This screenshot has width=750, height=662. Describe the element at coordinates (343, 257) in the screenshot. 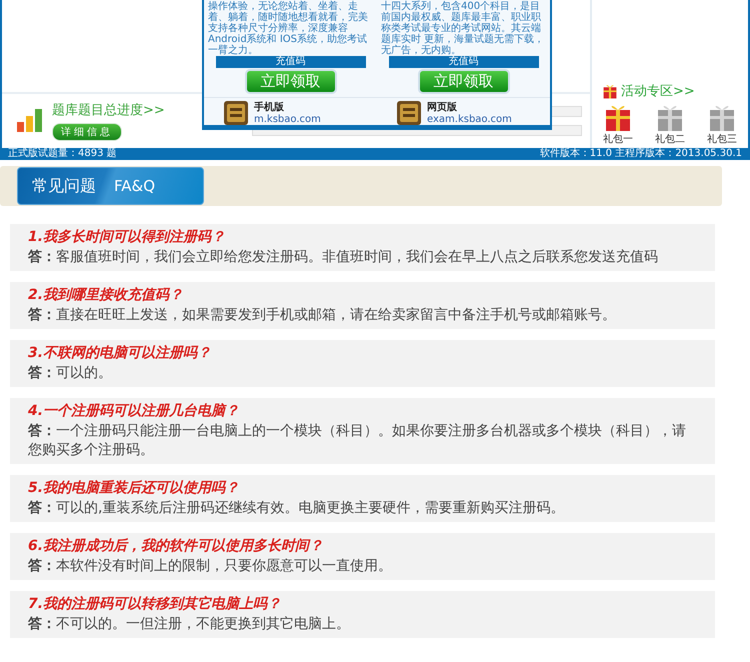

I see `faq-answer: 答：客服值班时间，我们会立即给您发注册码。非值班时间，我们会在早上八点之后联系您发送充值码` at that location.